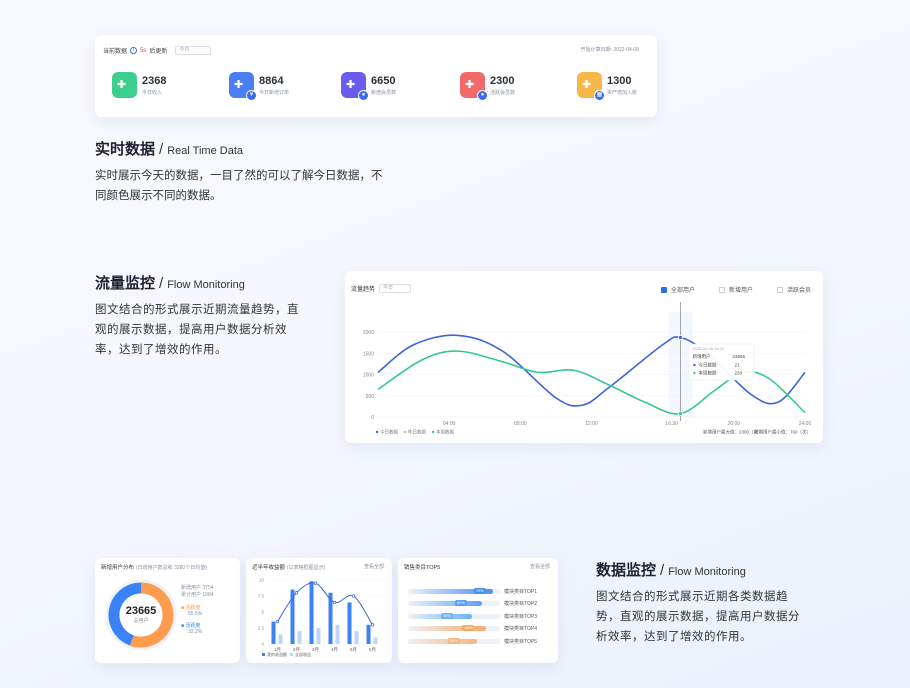 The width and height of the screenshot is (910, 688). I want to click on bar-mine, so click(273, 632).